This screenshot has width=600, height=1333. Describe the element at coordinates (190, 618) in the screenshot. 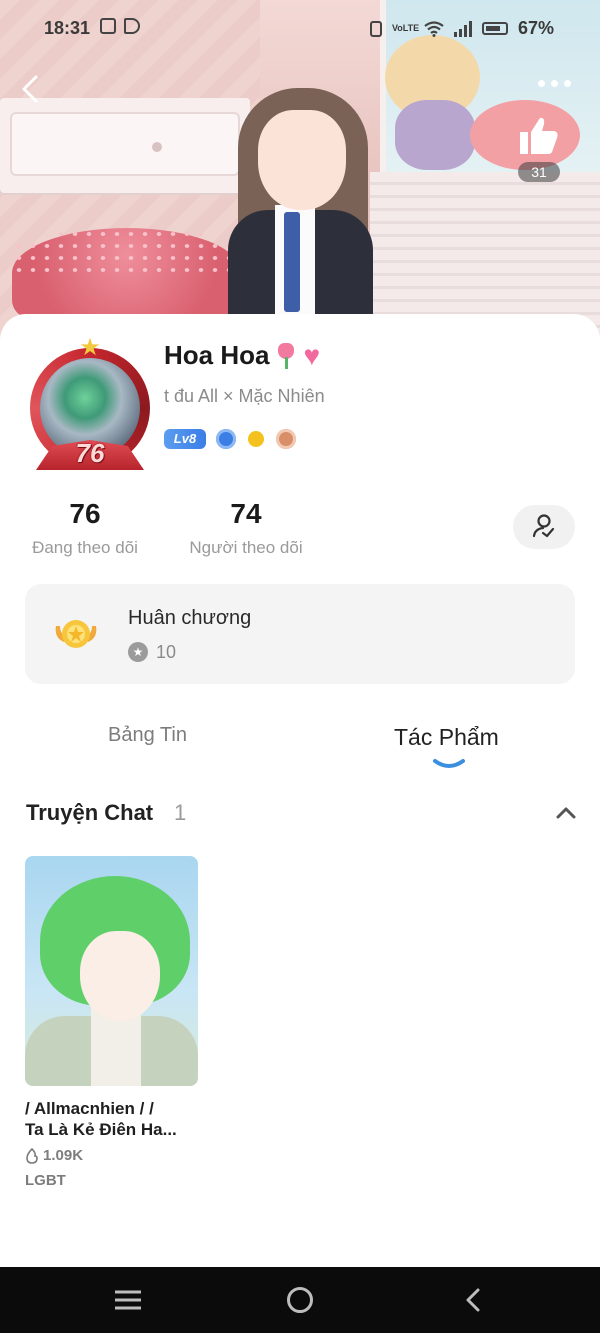

I see `medal-title: Huân chương` at that location.